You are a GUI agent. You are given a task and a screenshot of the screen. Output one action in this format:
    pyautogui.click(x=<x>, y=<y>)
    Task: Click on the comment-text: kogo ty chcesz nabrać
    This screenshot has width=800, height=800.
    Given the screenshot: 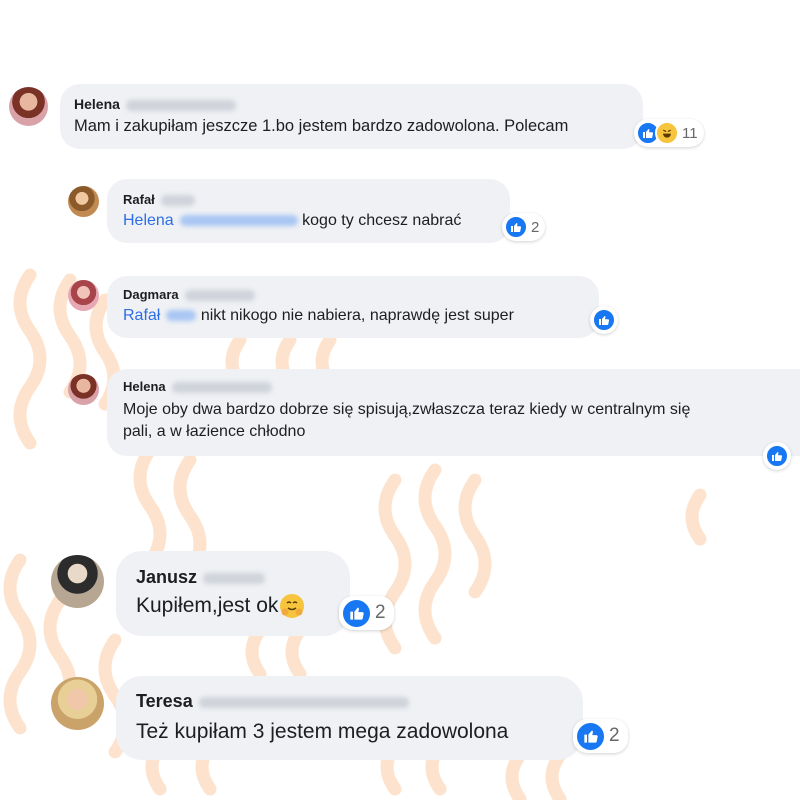 What is the action you would take?
    pyautogui.click(x=382, y=220)
    